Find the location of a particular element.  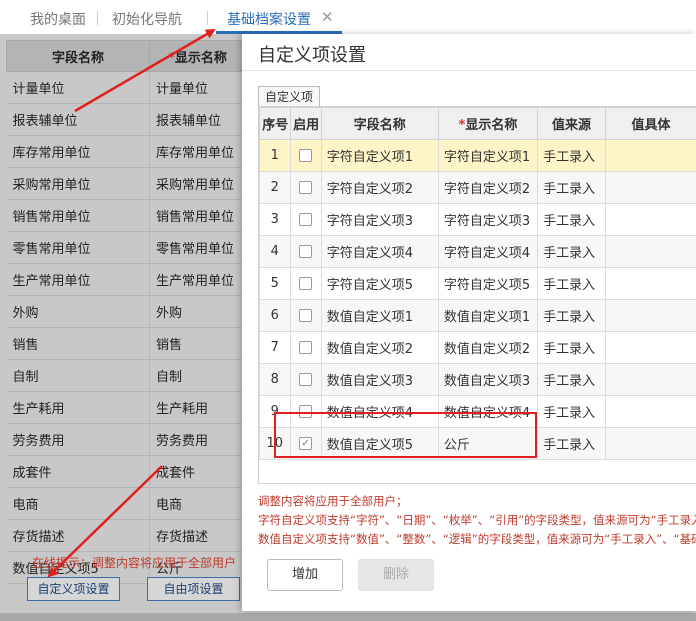

annotation-highlight-box is located at coordinates (405, 435).